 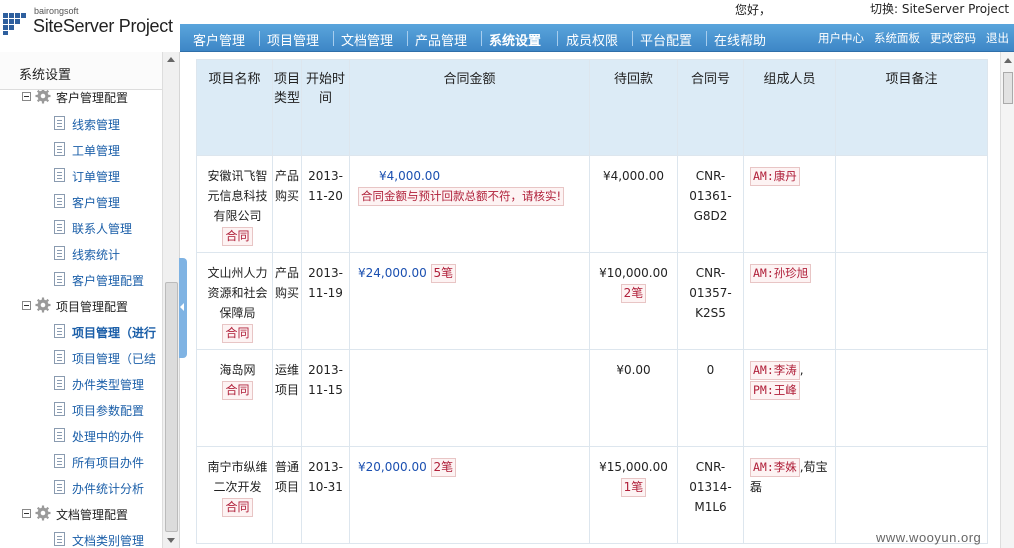 I want to click on logo-grid-icon, so click(x=16, y=24).